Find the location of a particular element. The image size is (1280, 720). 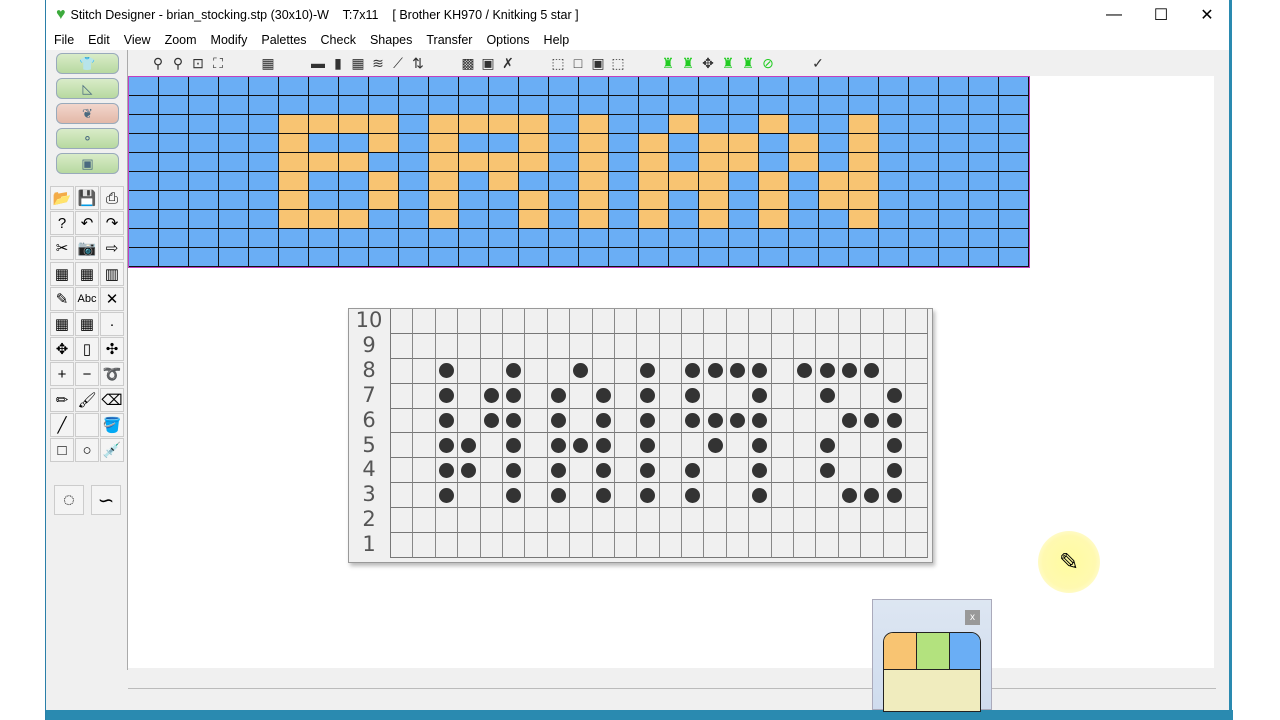

garment-2-icon: ♜ is located at coordinates (688, 63).